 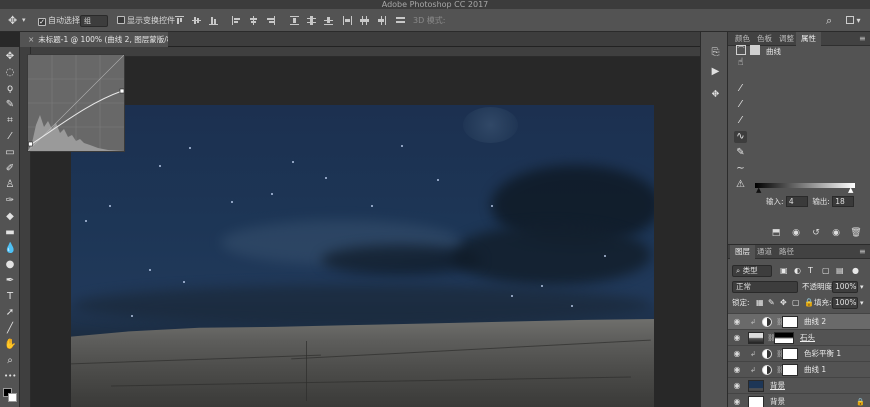 What do you see at coordinates (400, 20) in the screenshot?
I see `auto-align-layers-icon` at bounding box center [400, 20].